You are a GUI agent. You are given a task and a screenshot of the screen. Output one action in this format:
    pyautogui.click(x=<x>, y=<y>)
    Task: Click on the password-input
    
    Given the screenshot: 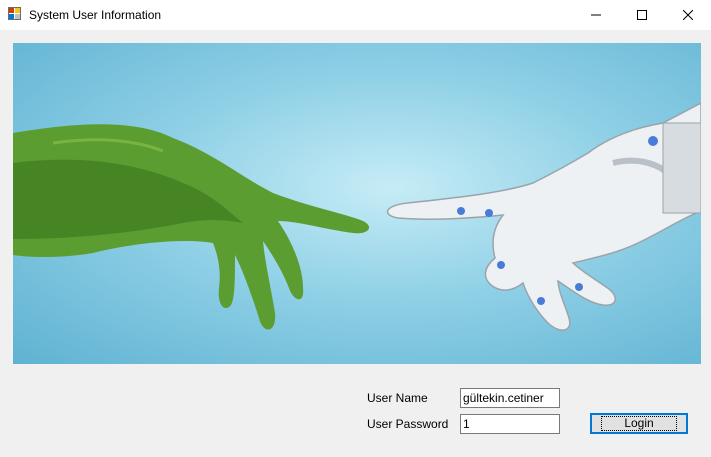 What is the action you would take?
    pyautogui.click(x=510, y=424)
    